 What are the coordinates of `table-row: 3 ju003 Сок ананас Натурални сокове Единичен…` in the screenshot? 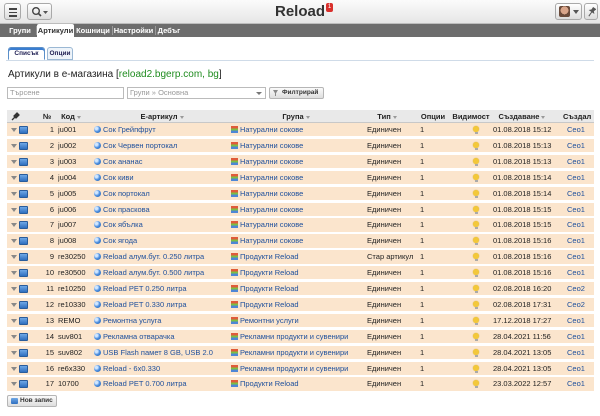 It's located at (300, 162).